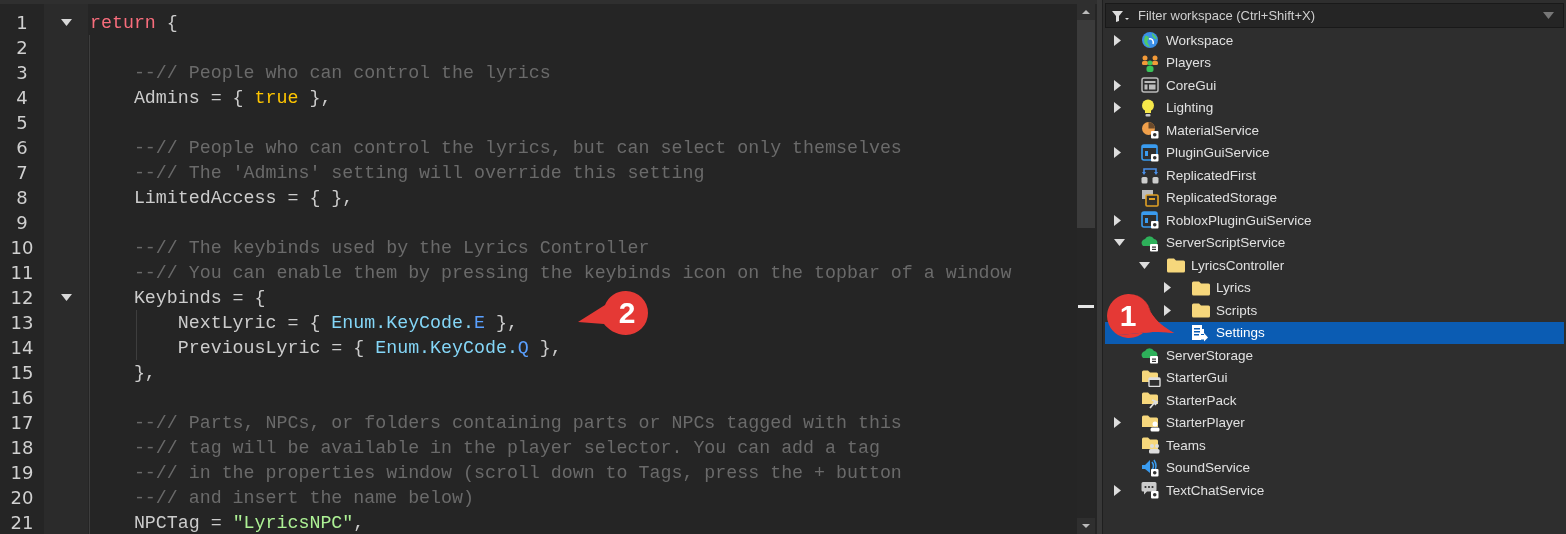 The width and height of the screenshot is (1566, 534). Describe the element at coordinates (22, 422) in the screenshot. I see `line-number: 17` at that location.